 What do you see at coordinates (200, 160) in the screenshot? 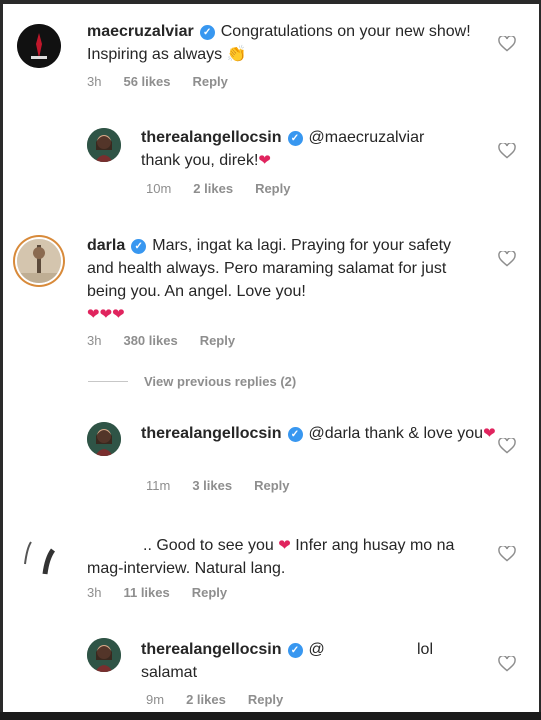
I see `comment-body: thank you, direk!` at bounding box center [200, 160].